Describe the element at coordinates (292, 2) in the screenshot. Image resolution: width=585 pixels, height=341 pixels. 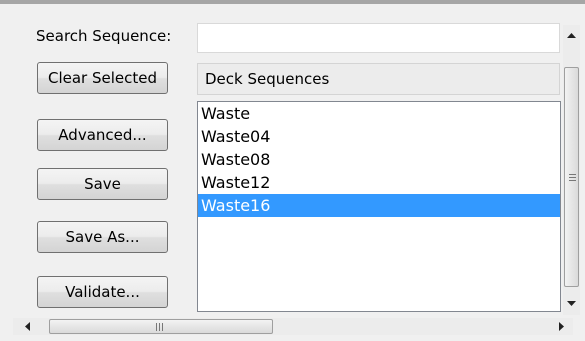
I see `top-border` at that location.